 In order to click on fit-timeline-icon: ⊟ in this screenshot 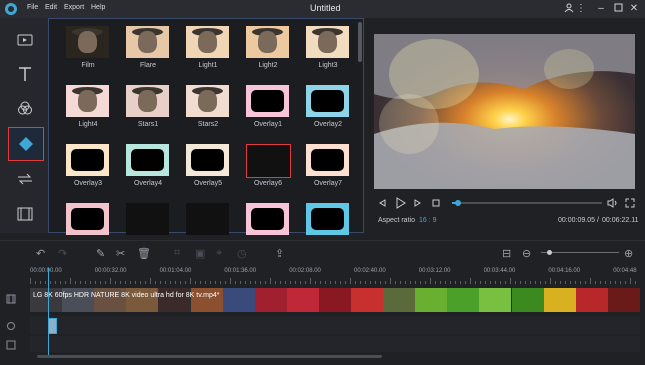, I will do `click(506, 253)`.